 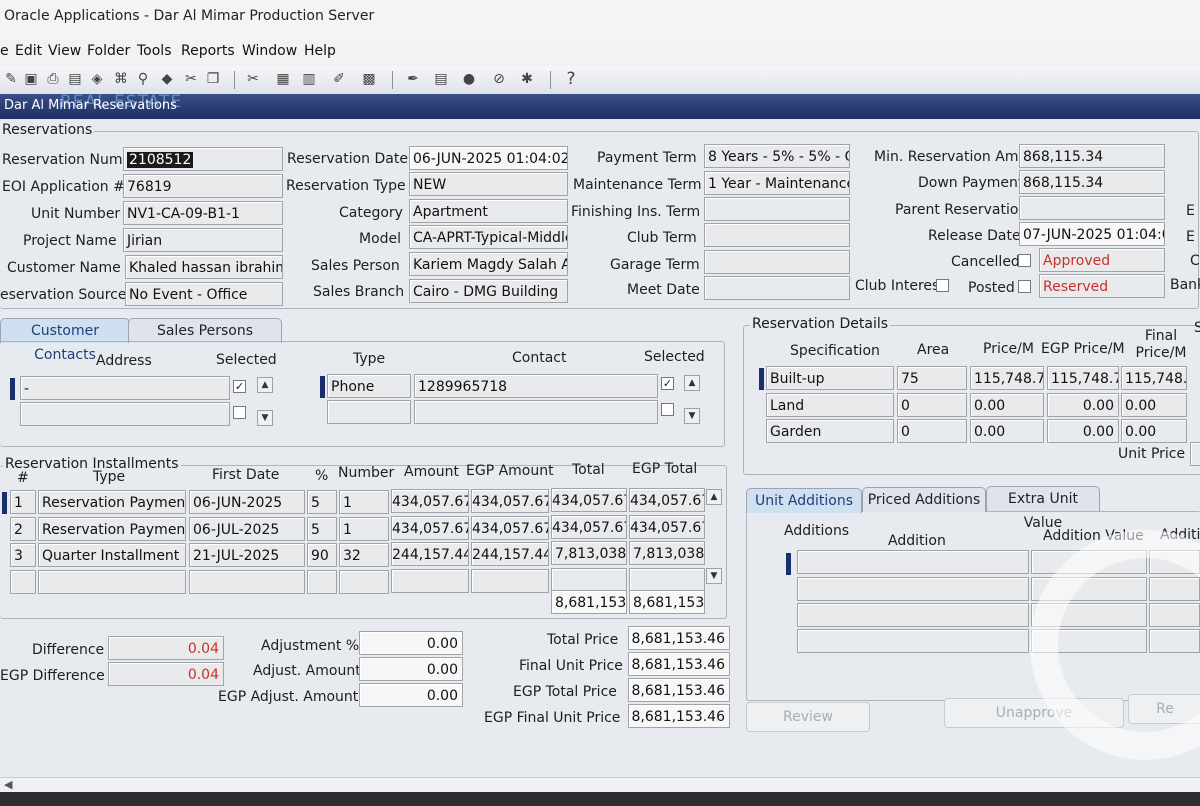 I want to click on tab-priced-additions: Priced Additions, so click(x=924, y=499).